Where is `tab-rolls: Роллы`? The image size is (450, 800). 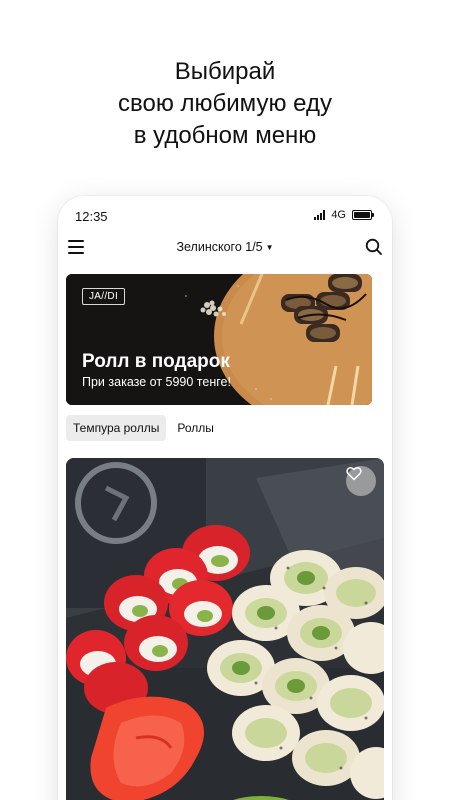
tab-rolls: Роллы is located at coordinates (195, 428).